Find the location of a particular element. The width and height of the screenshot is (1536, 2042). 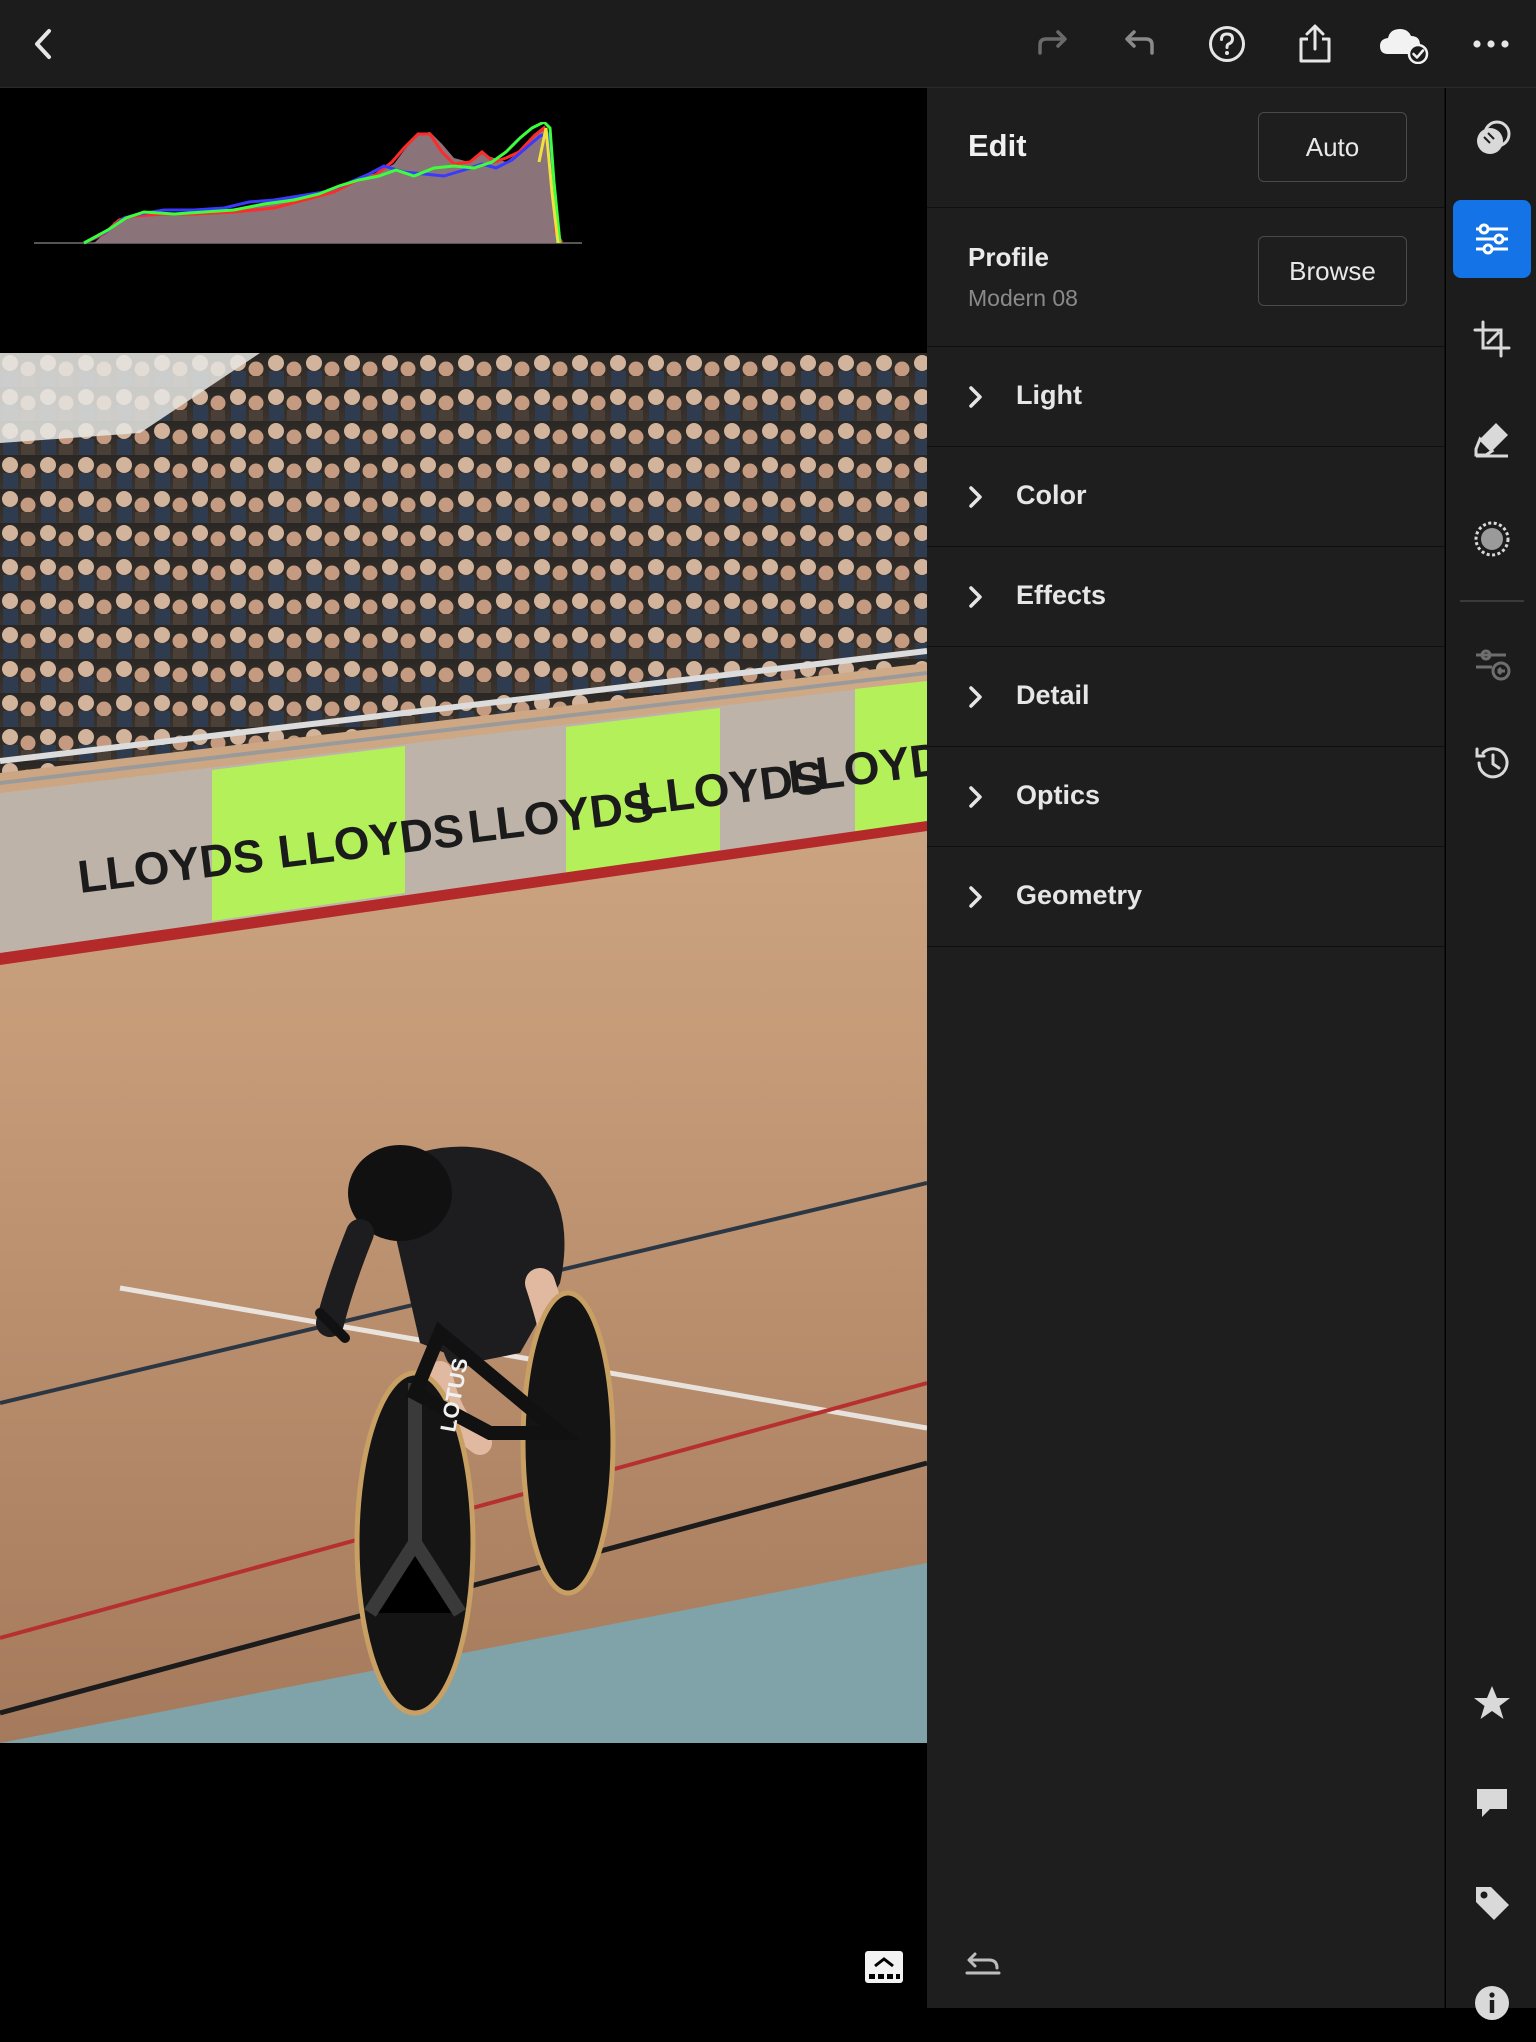

redo-icon is located at coordinates (1052, 44).